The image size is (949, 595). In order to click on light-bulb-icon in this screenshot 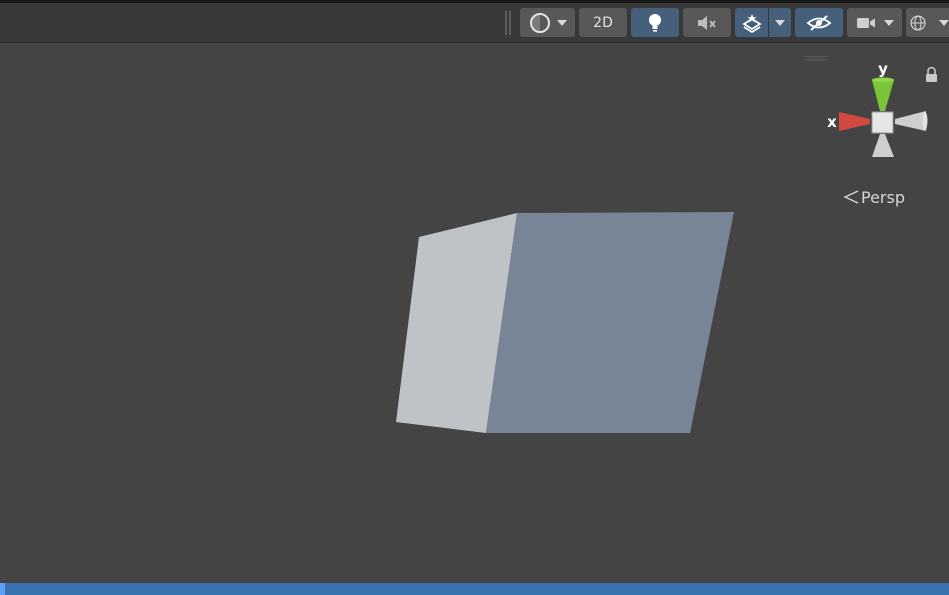, I will do `click(655, 22)`.